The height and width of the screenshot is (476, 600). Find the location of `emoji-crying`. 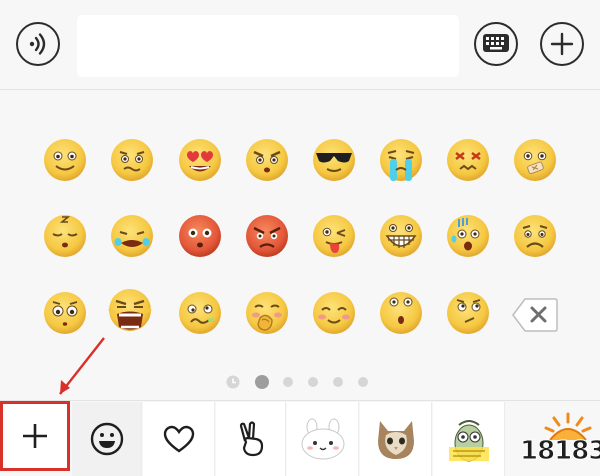

emoji-crying is located at coordinates (401, 160).